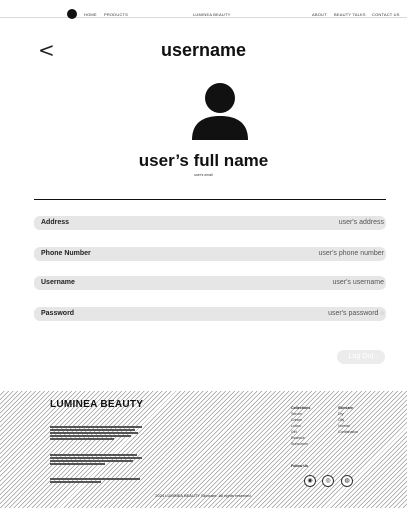 The height and width of the screenshot is (508, 407). I want to click on nav-home-link: HOME, so click(90, 14).